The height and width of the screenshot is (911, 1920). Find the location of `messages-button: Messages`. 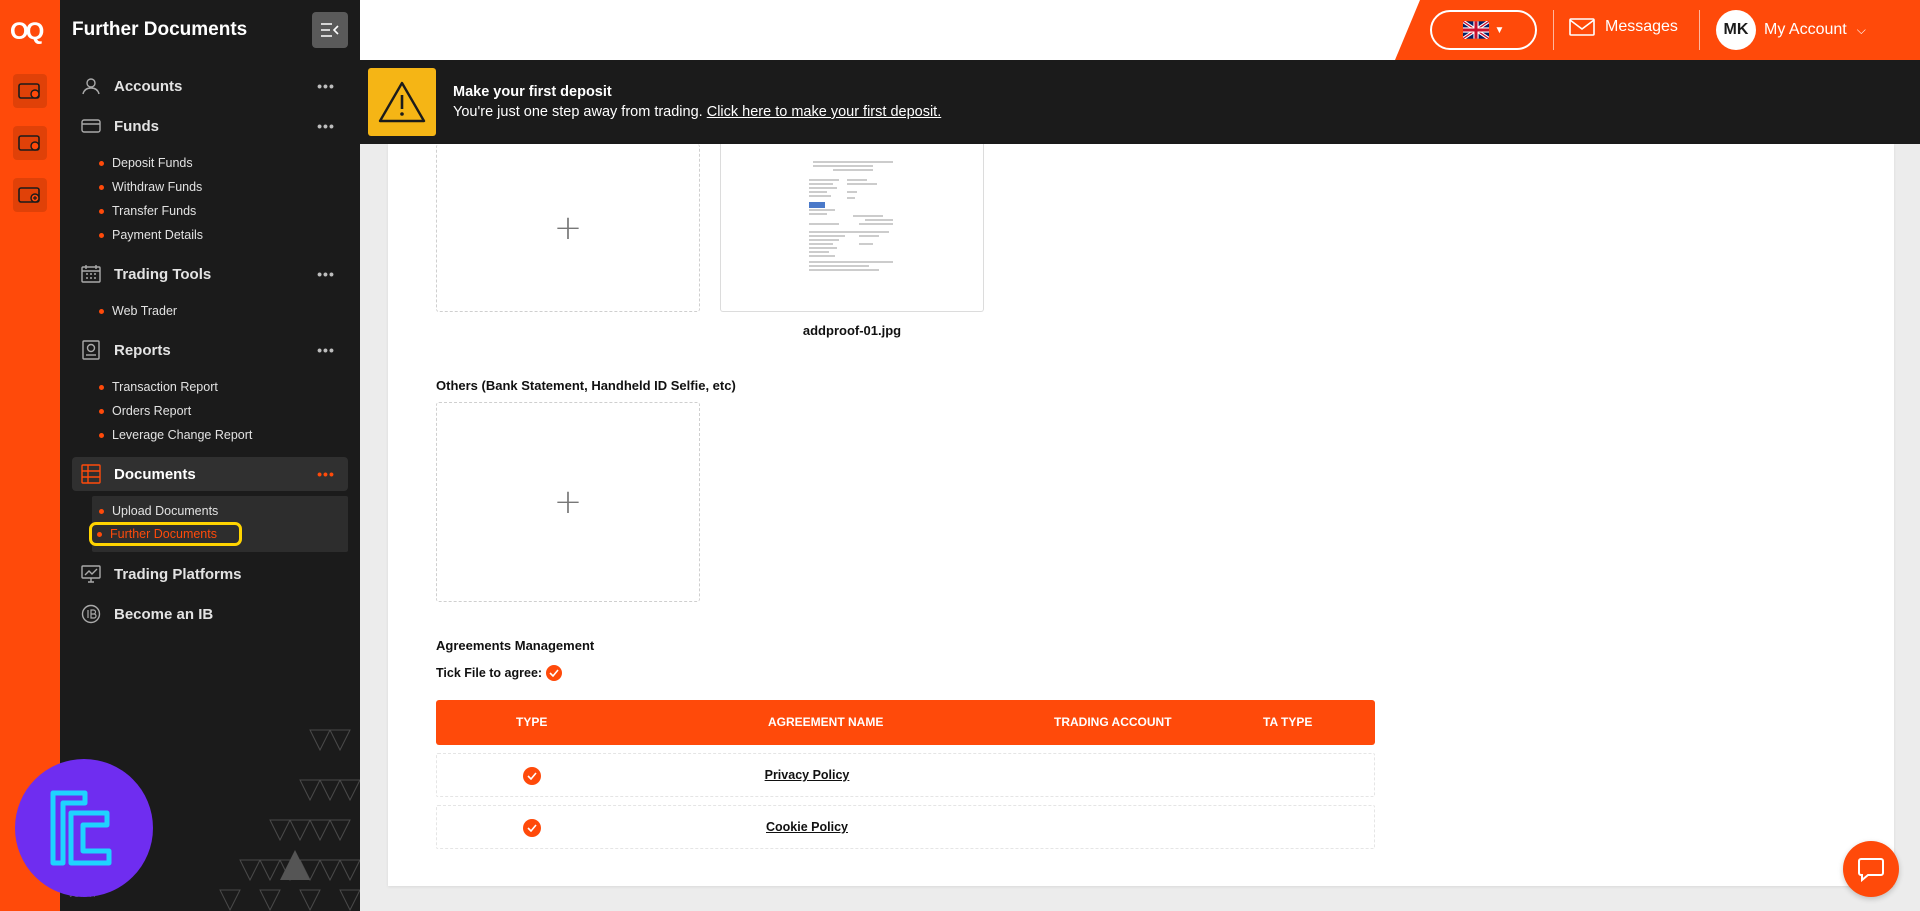

messages-button: Messages is located at coordinates (1623, 27).